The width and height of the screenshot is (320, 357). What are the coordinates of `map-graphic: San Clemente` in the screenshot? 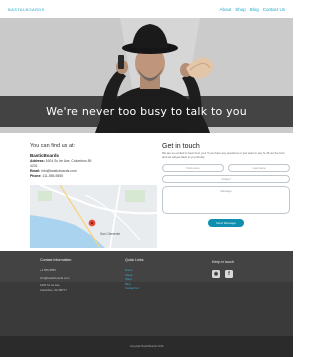 It's located at (93, 216).